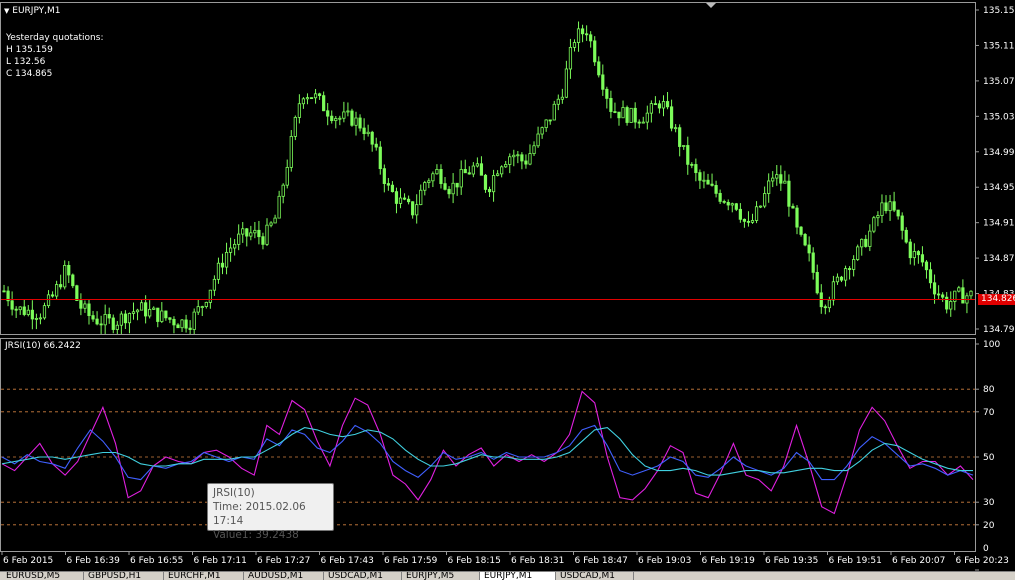 The width and height of the screenshot is (1015, 580). I want to click on quote-high: H 135.159, so click(29, 50).